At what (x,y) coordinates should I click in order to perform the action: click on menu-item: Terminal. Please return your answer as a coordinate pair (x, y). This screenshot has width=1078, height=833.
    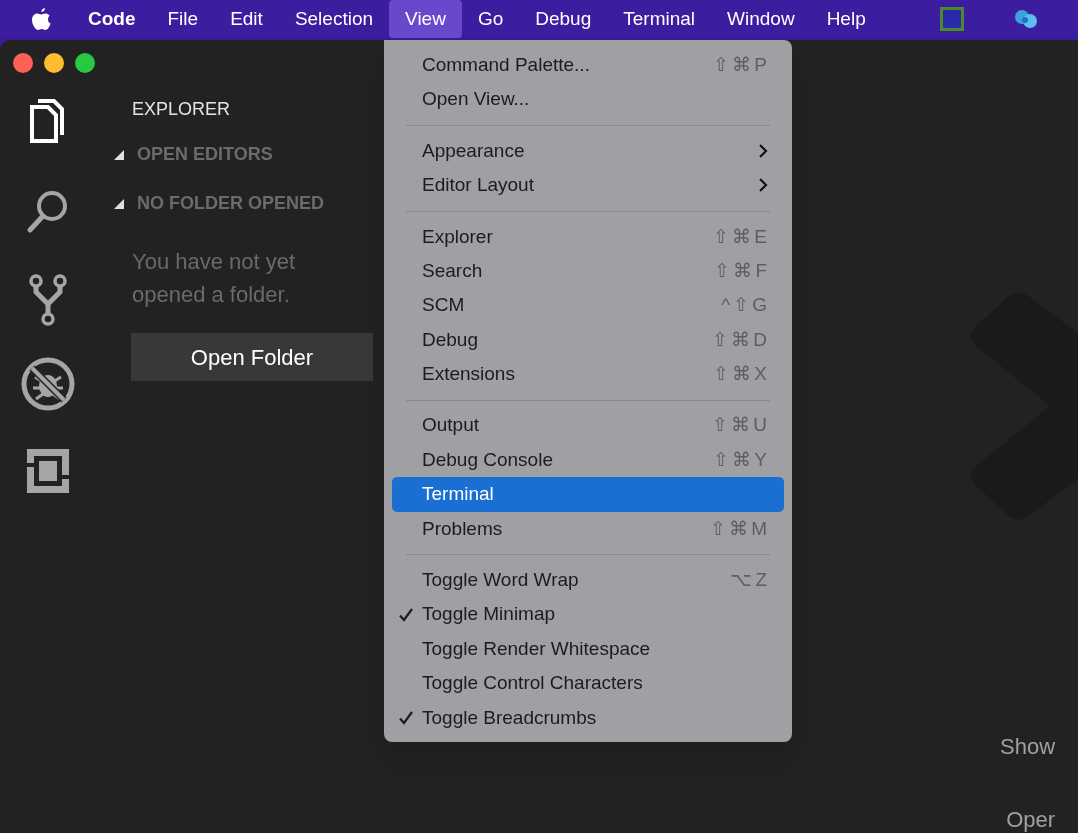
    Looking at the image, I should click on (588, 494).